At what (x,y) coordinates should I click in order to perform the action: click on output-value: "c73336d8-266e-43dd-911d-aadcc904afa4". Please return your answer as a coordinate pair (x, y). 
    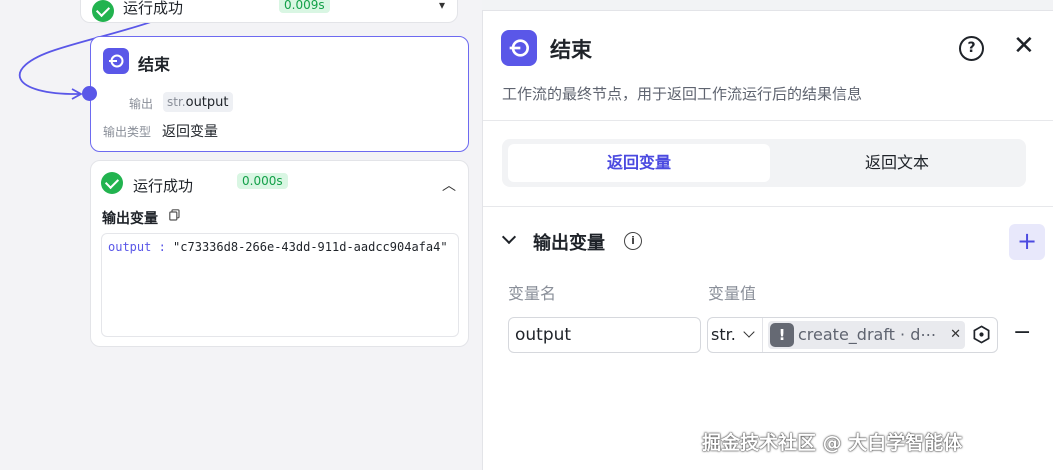
    Looking at the image, I should click on (310, 247).